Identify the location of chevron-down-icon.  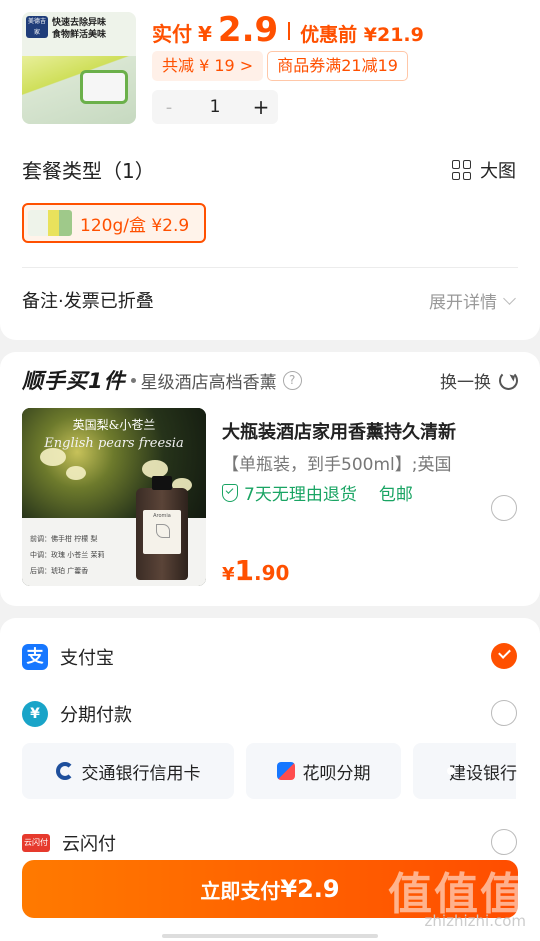
(509, 298).